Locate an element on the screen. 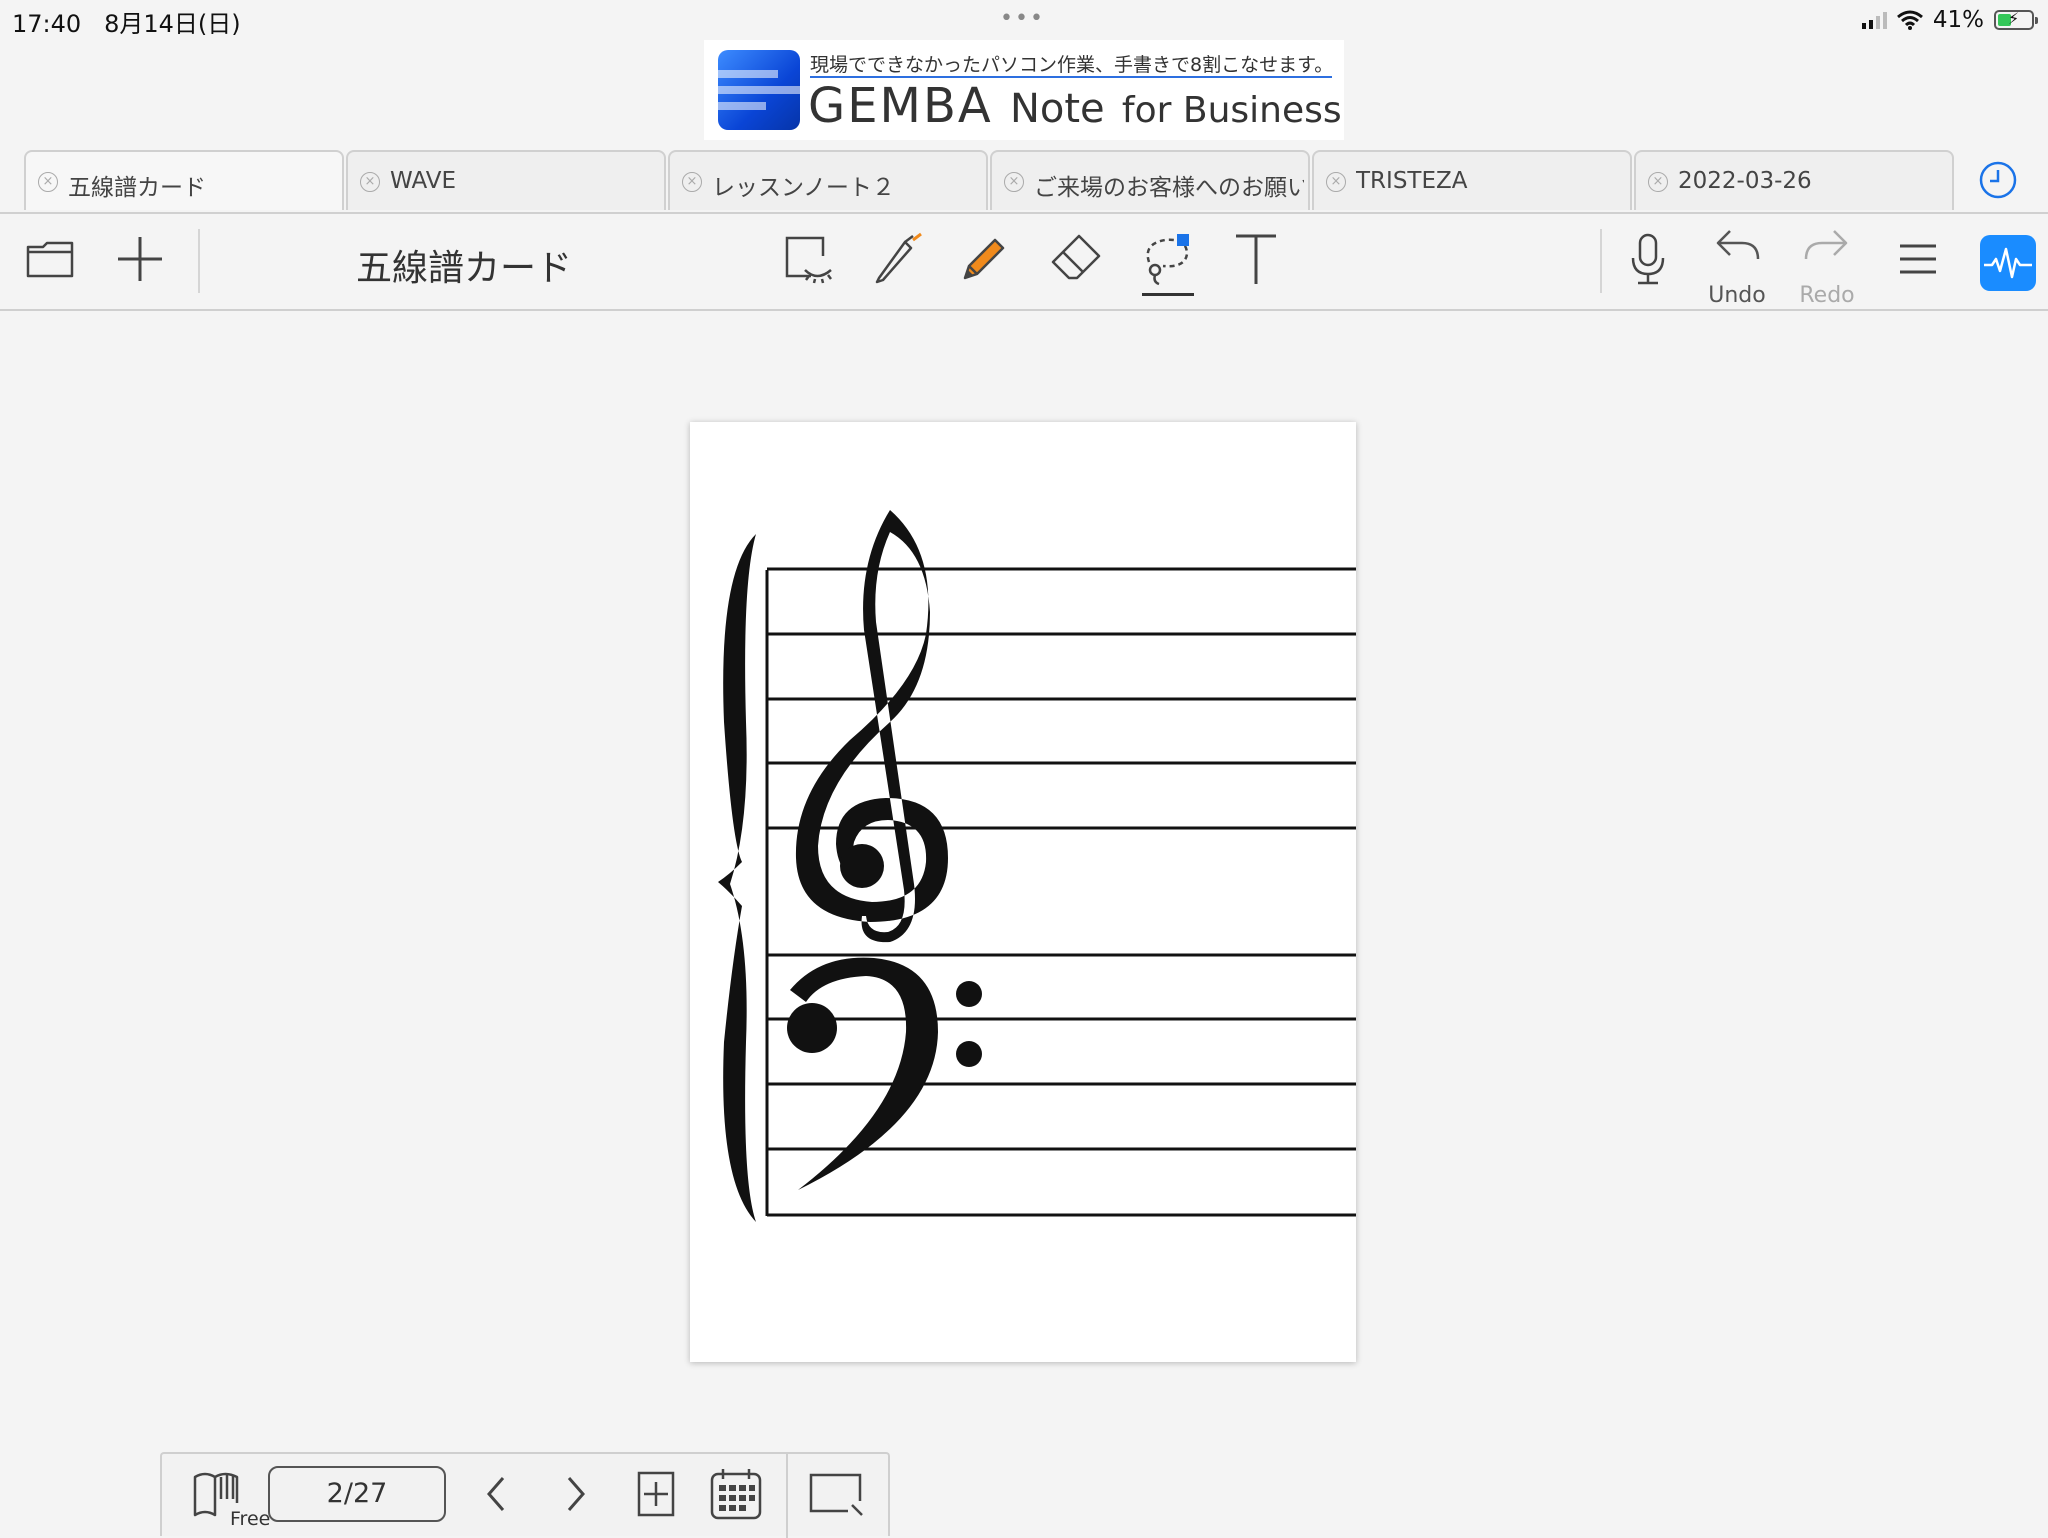  page-mode-label: Free is located at coordinates (250, 1519).